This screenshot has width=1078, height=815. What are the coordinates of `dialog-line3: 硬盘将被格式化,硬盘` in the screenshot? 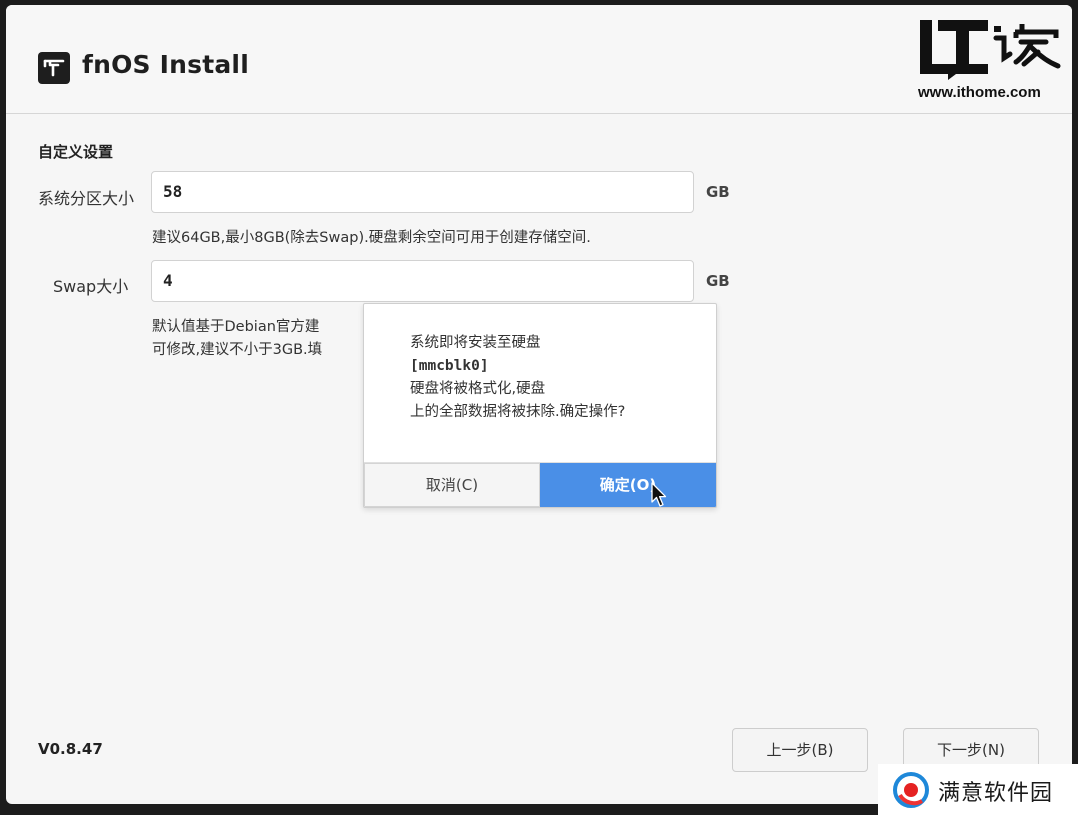 It's located at (478, 389).